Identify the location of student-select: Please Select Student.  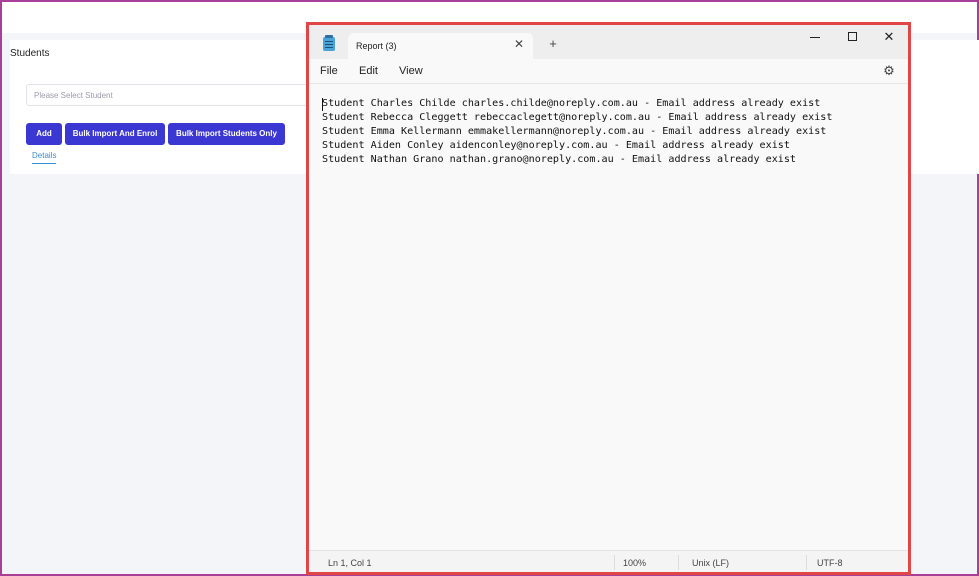
(171, 95).